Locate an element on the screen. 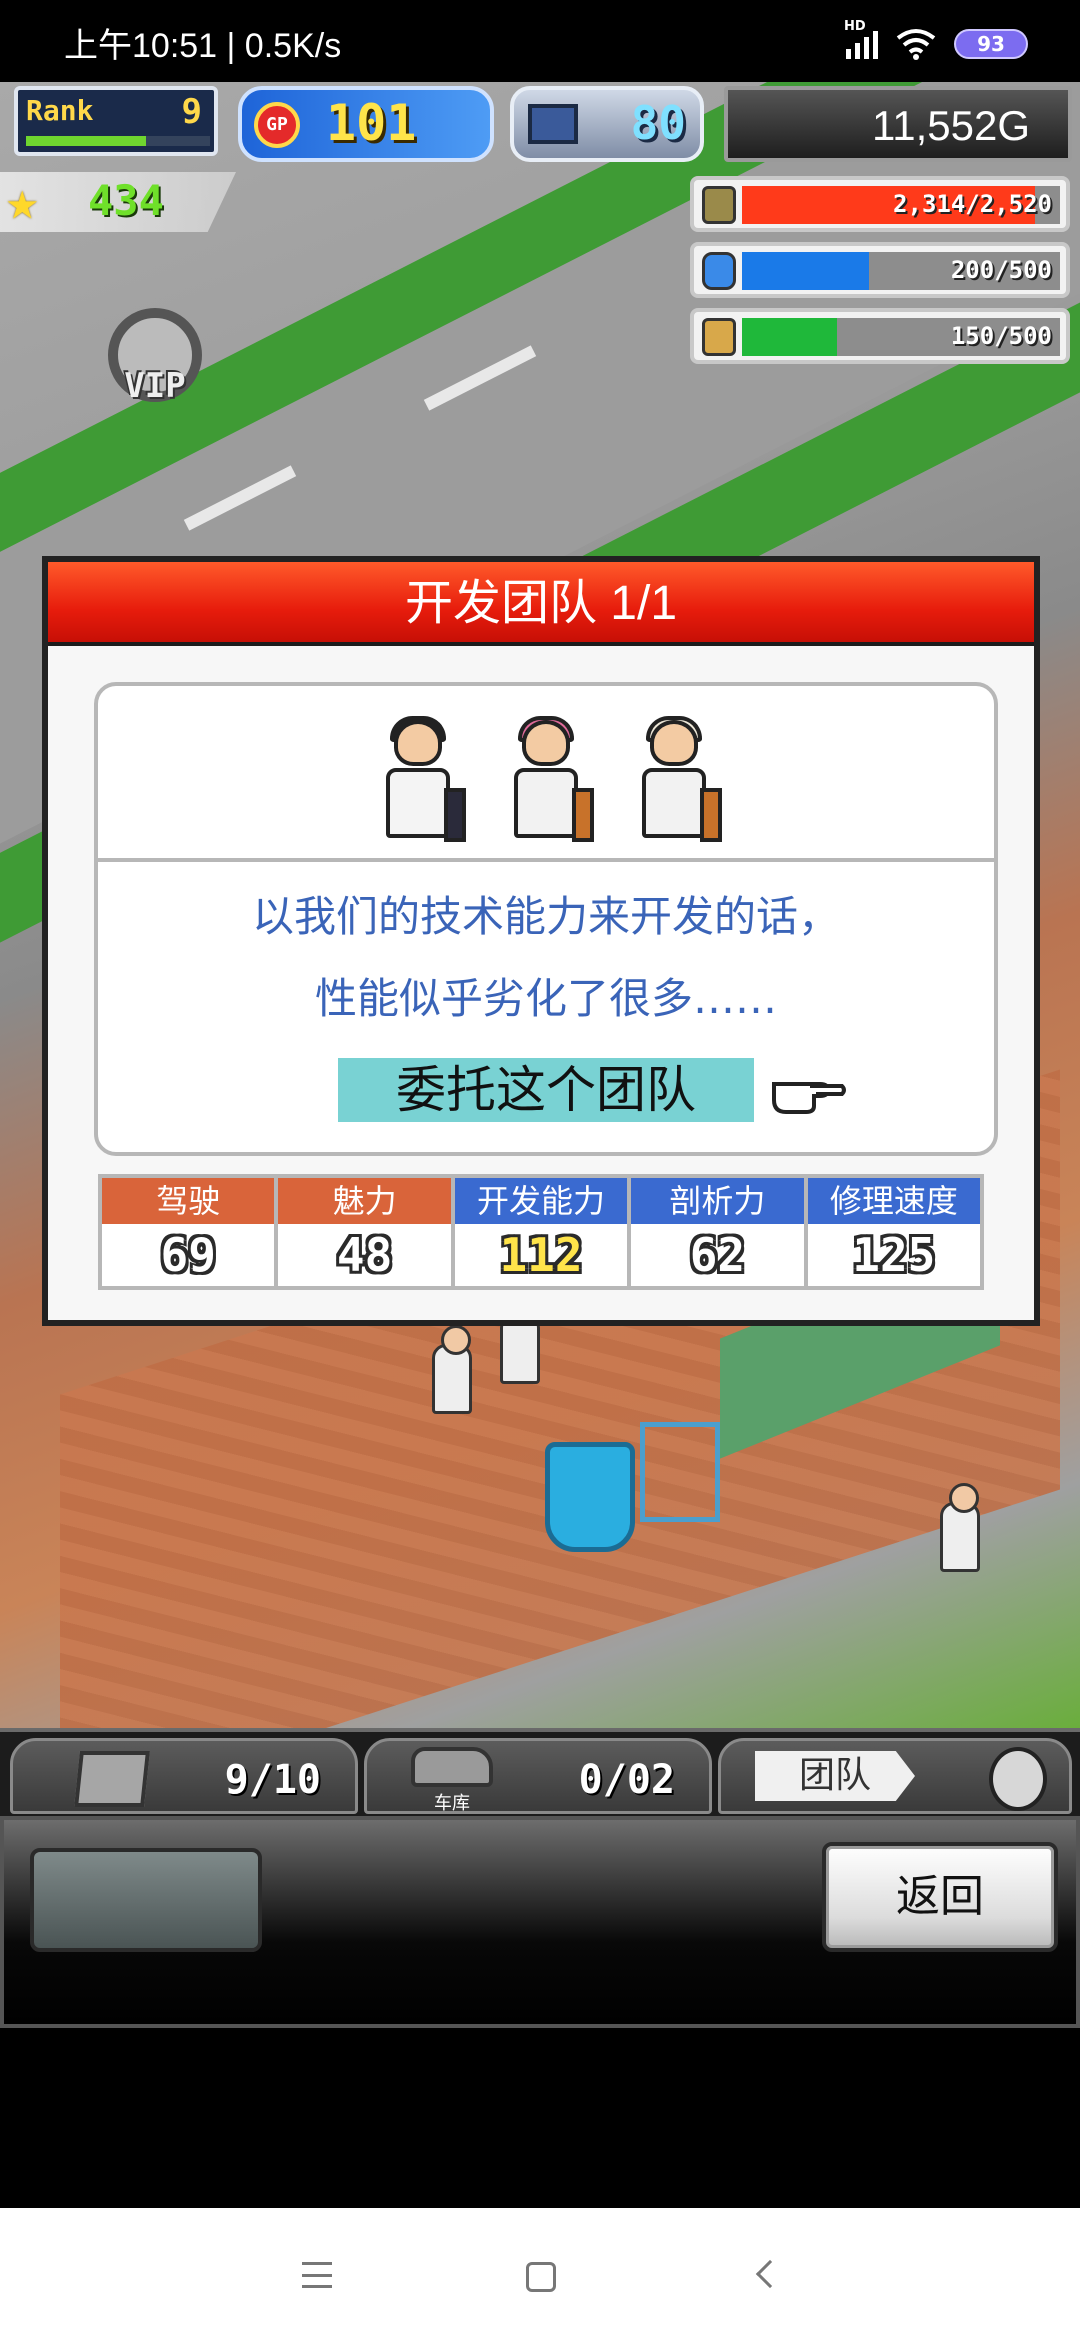  cart-icon is located at coordinates (680, 1472).